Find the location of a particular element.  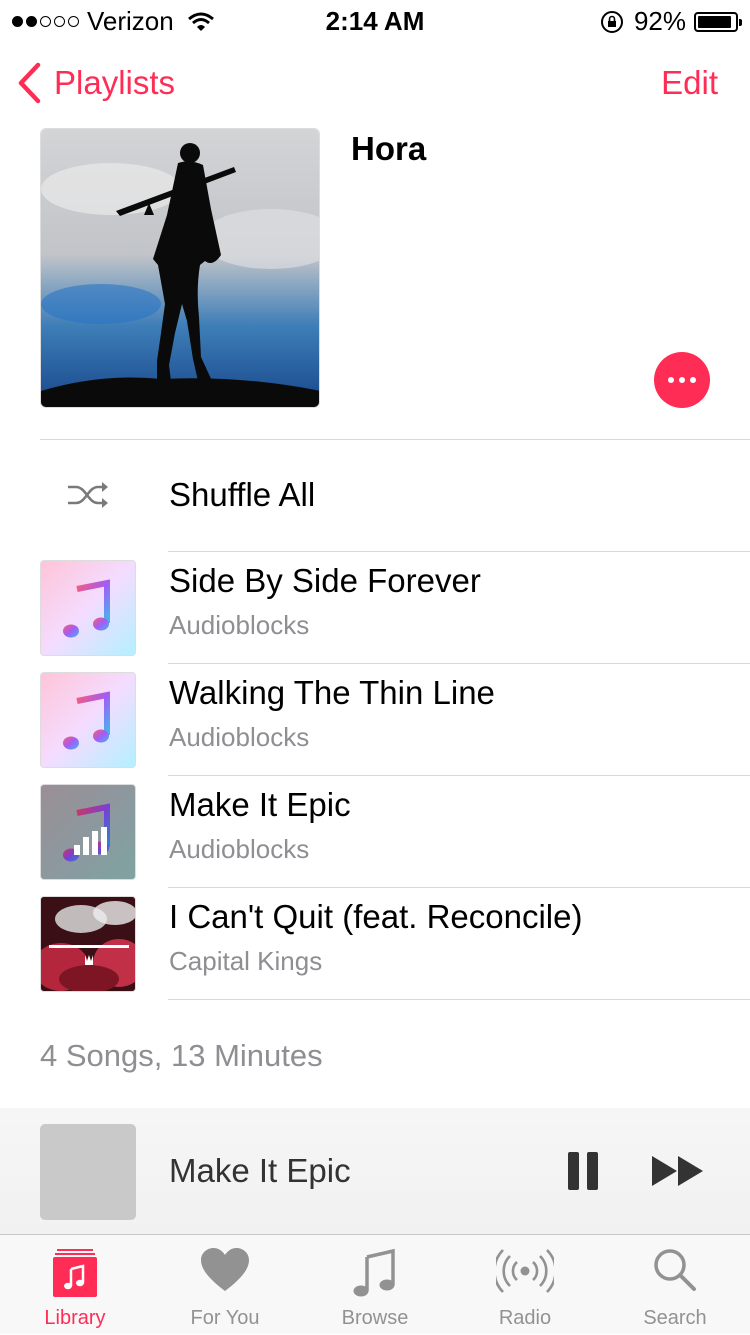

pause-icon is located at coordinates (573, 1171).